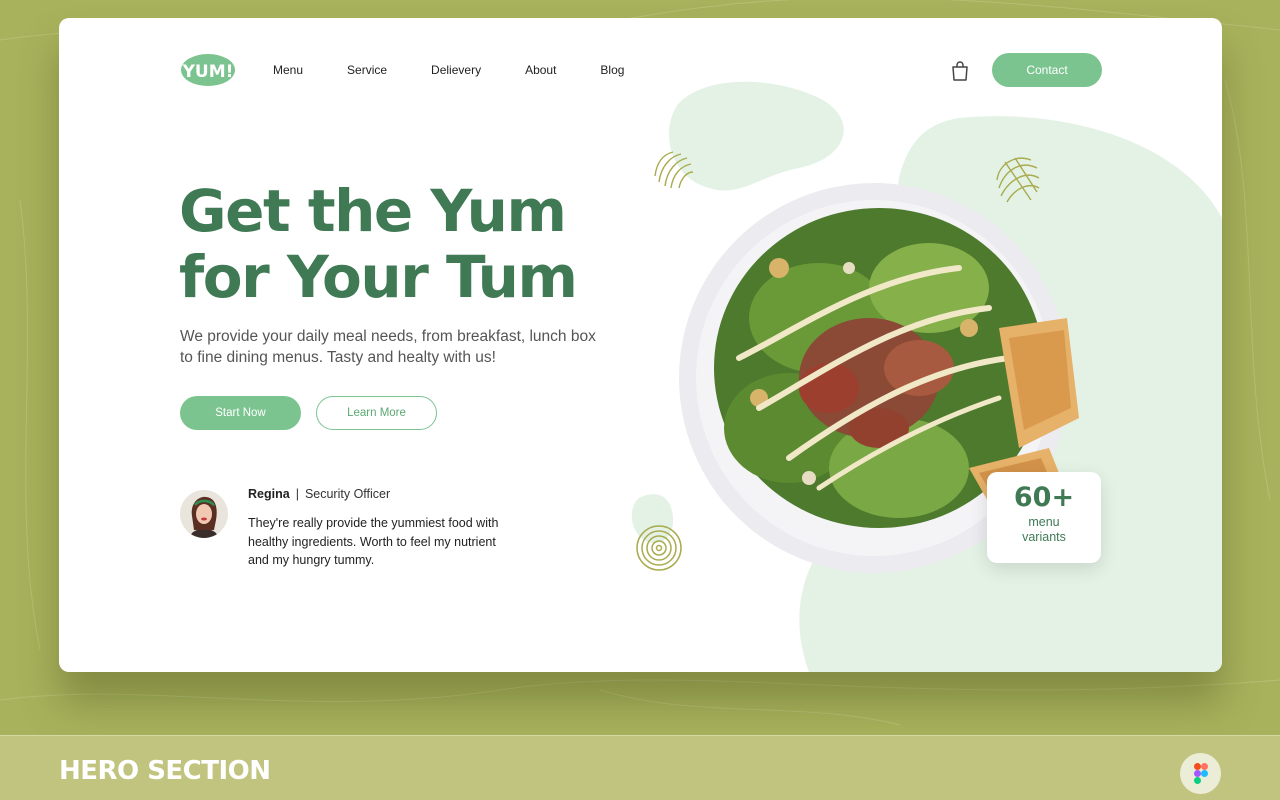 The image size is (1280, 800). What do you see at coordinates (1044, 529) in the screenshot?
I see `stat-label: menu variants` at bounding box center [1044, 529].